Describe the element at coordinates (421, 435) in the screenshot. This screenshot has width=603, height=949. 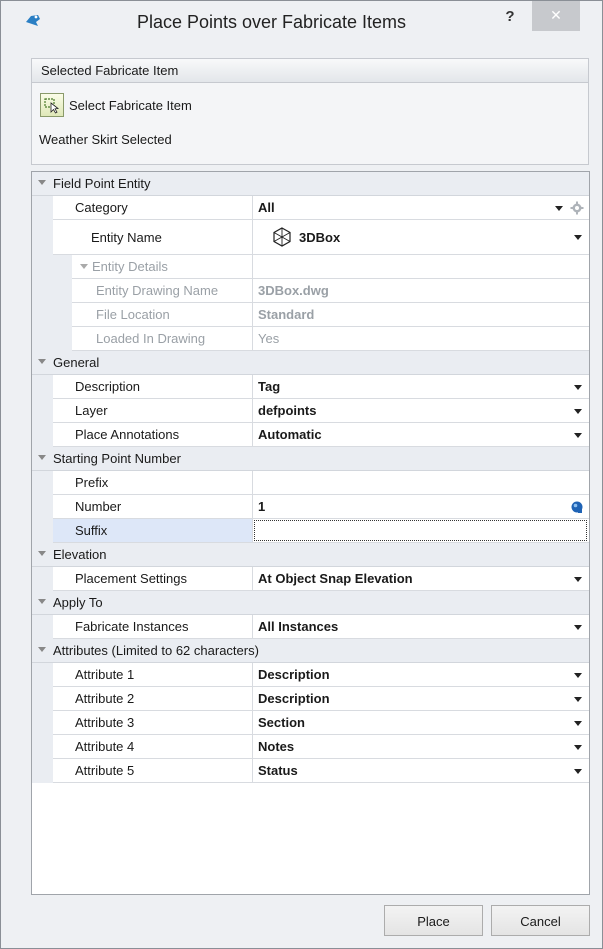
I see `place-annotations-dropdown: Automatic` at that location.